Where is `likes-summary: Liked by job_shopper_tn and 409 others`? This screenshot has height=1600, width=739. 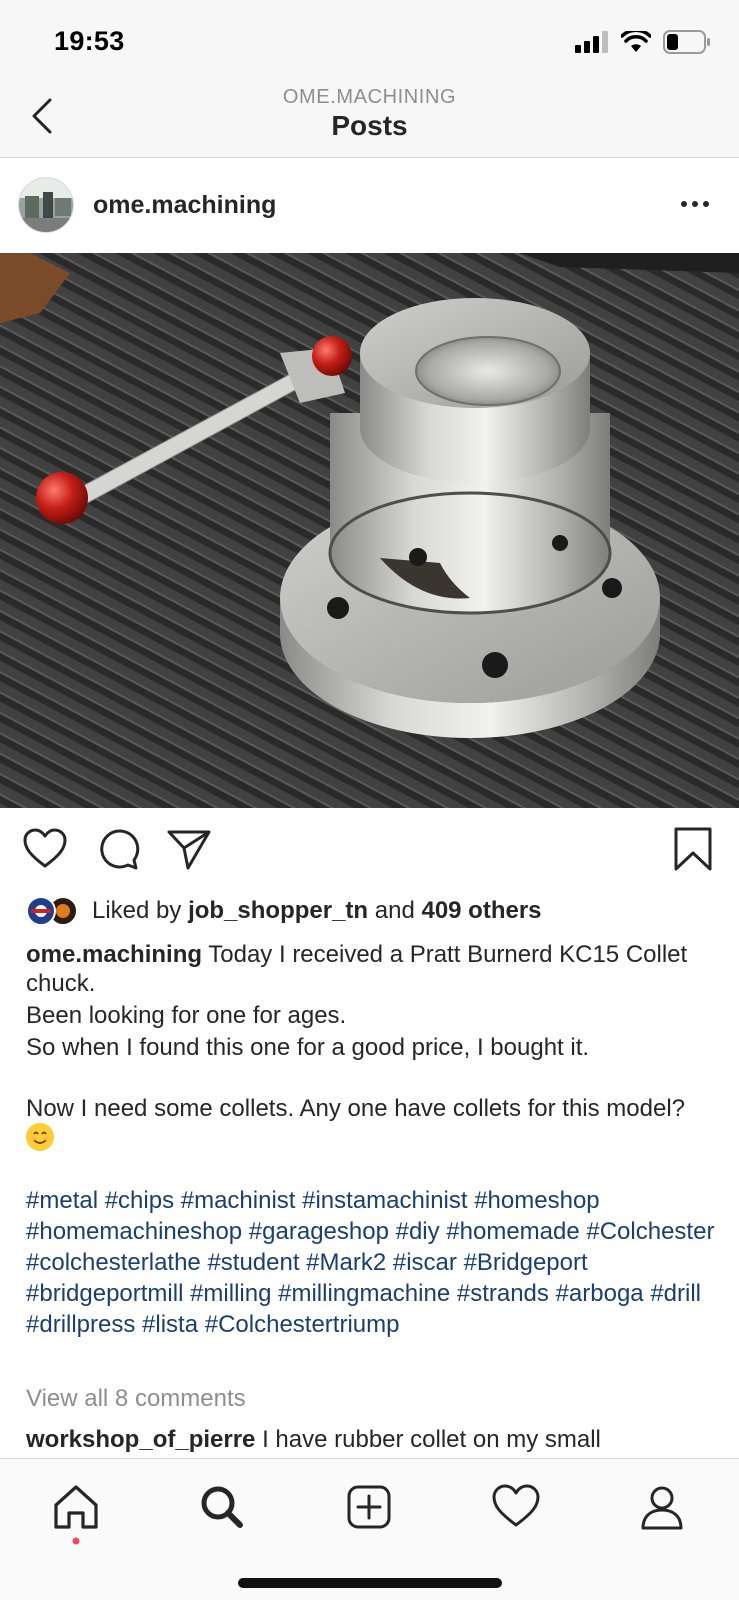 likes-summary: Liked by job_shopper_tn and 409 others is located at coordinates (284, 911).